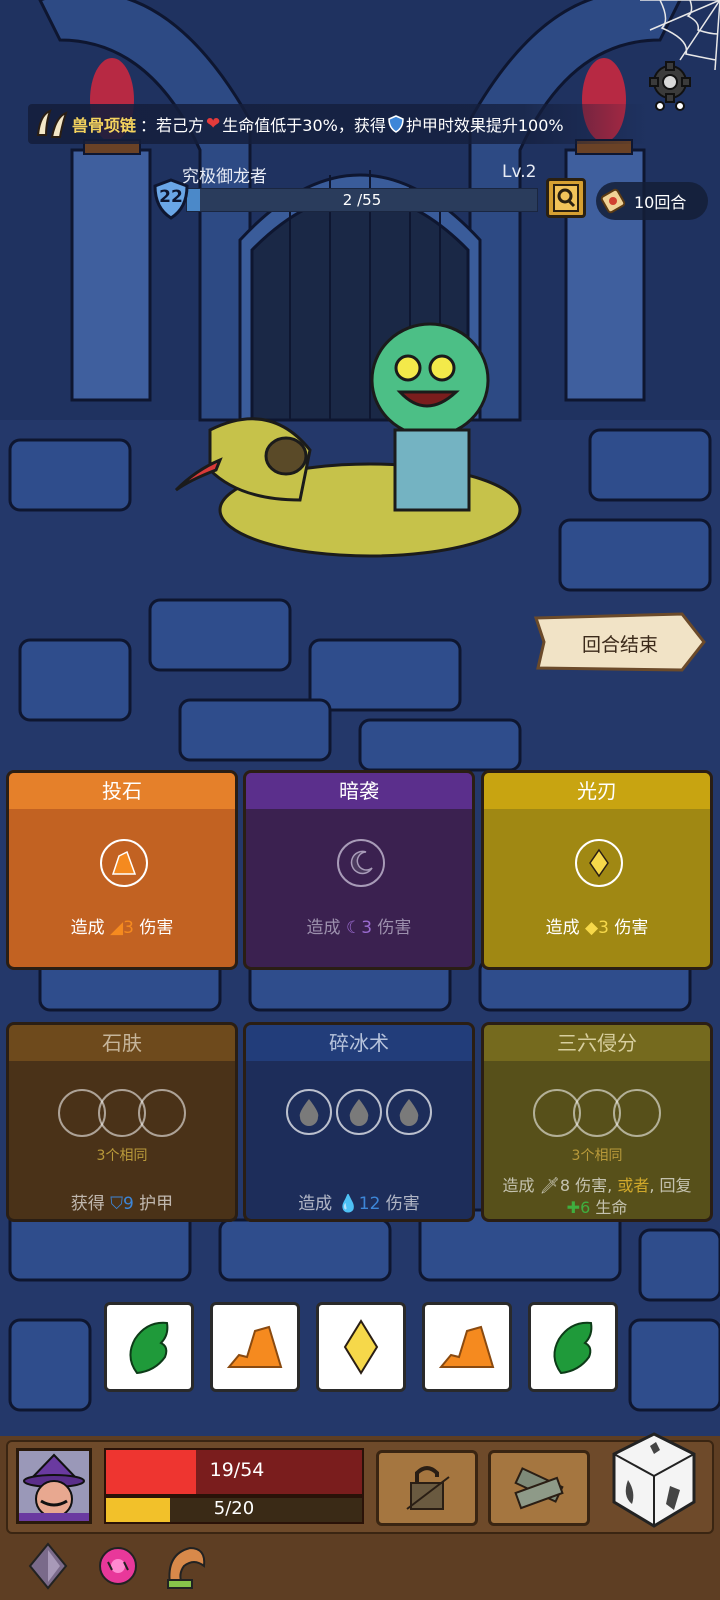 The width and height of the screenshot is (720, 1600). What do you see at coordinates (670, 86) in the screenshot?
I see `settings-gear-icon` at bounding box center [670, 86].